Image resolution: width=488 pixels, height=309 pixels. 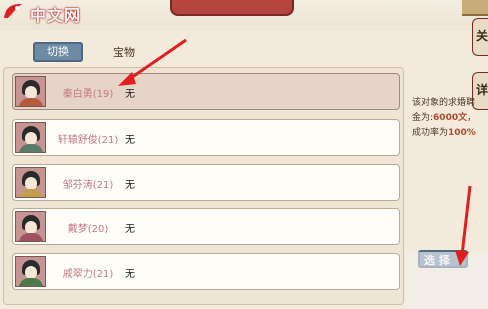 I want to click on proposal-info: 该对象的求婚聘 金为:6000文， 成功率为100%, so click(x=448, y=118).